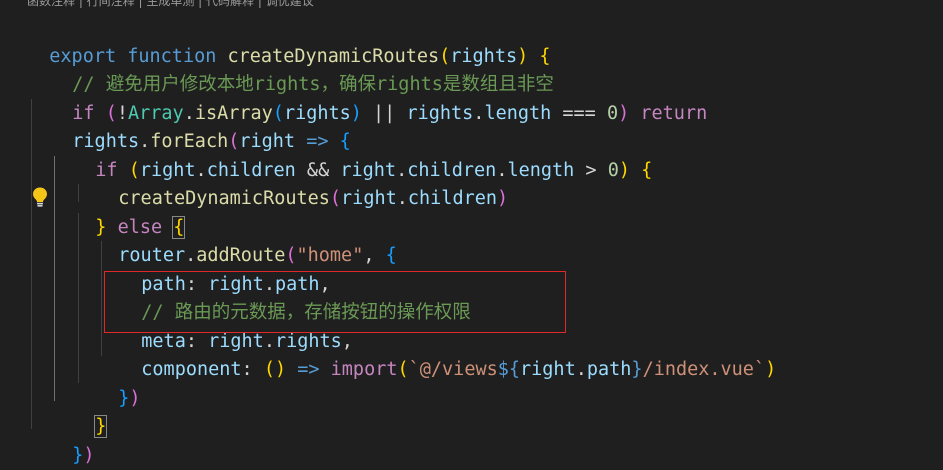 The width and height of the screenshot is (943, 470). I want to click on code-line-13: }), so click(118, 382).